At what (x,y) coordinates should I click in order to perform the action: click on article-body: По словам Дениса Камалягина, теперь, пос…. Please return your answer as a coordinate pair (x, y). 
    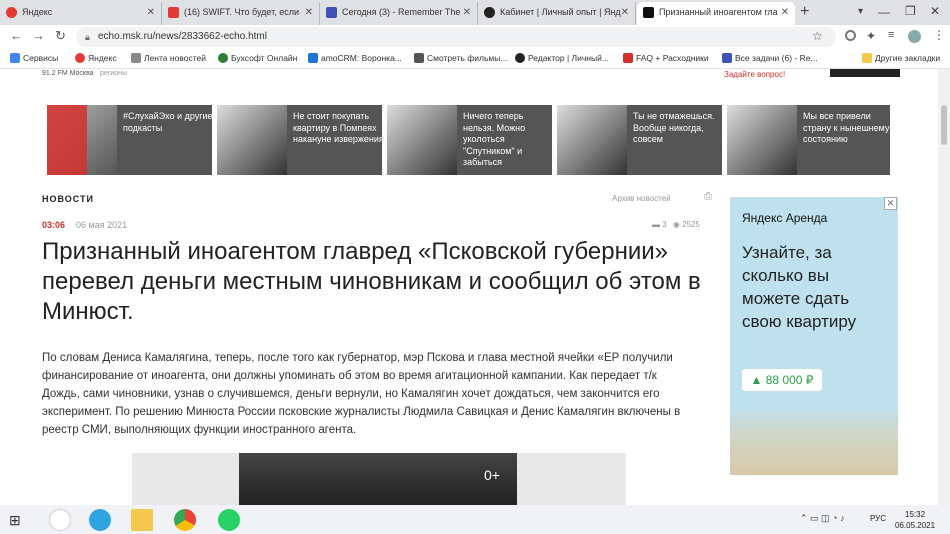
    Looking at the image, I should click on (361, 394).